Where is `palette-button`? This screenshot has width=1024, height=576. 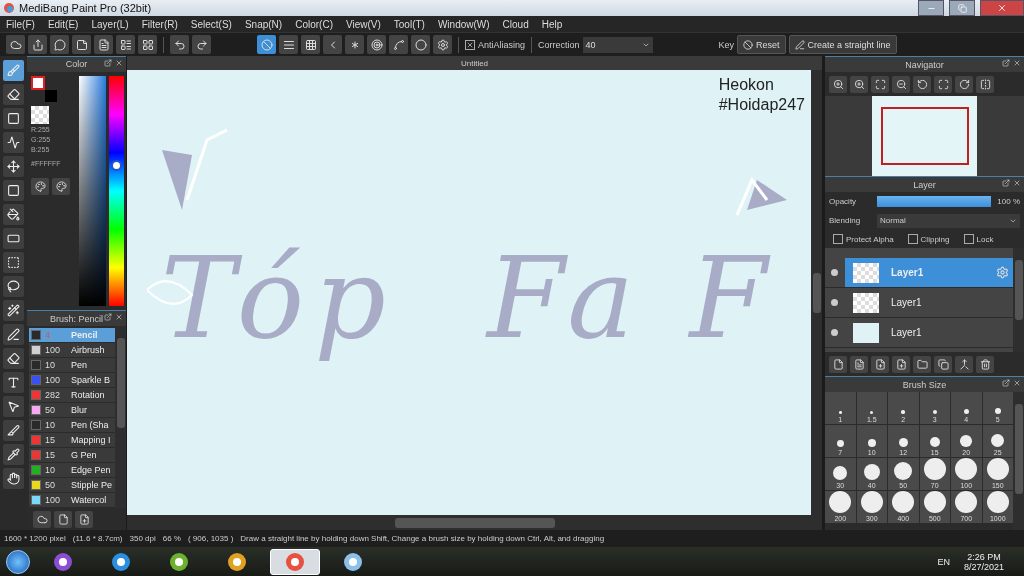
palette-button is located at coordinates (40, 186).